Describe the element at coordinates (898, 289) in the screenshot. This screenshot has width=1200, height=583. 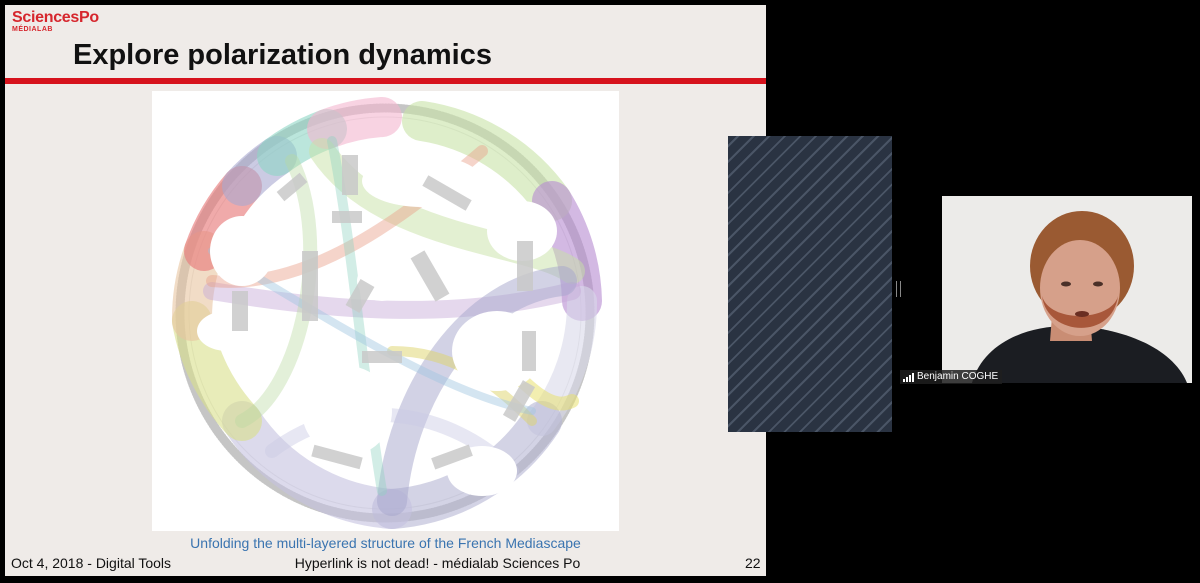
I see `panel-resize-handle` at that location.